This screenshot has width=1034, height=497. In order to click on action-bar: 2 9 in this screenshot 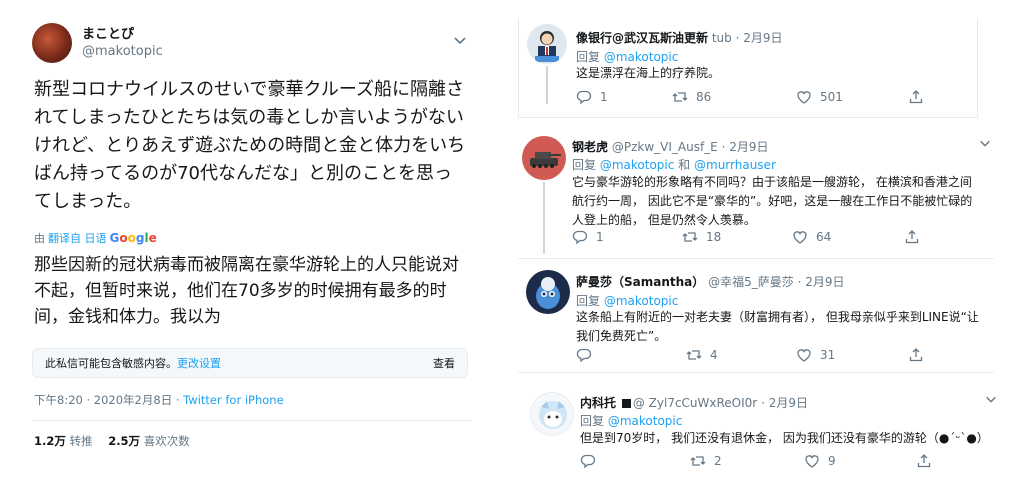, I will do `click(756, 461)`.